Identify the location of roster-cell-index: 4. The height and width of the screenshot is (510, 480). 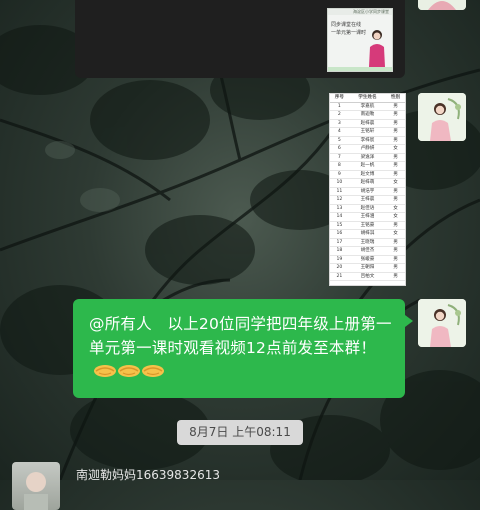
(339, 132).